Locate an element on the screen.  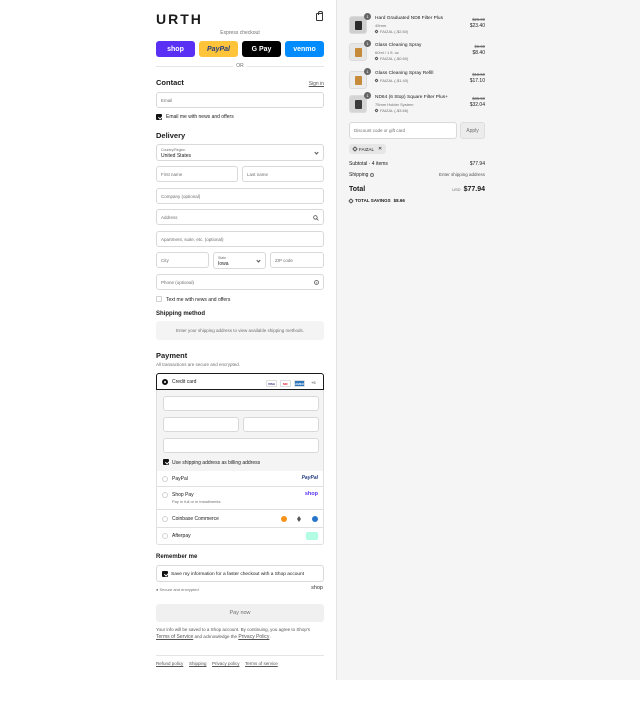
last-name-placeholder: Last name is located at coordinates (258, 174).